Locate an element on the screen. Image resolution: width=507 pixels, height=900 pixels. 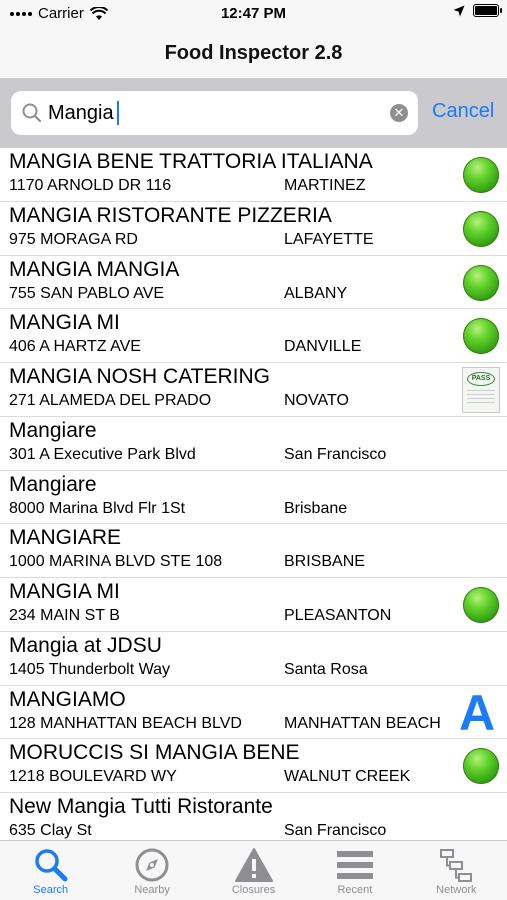
tab-search: Search is located at coordinates (50, 870).